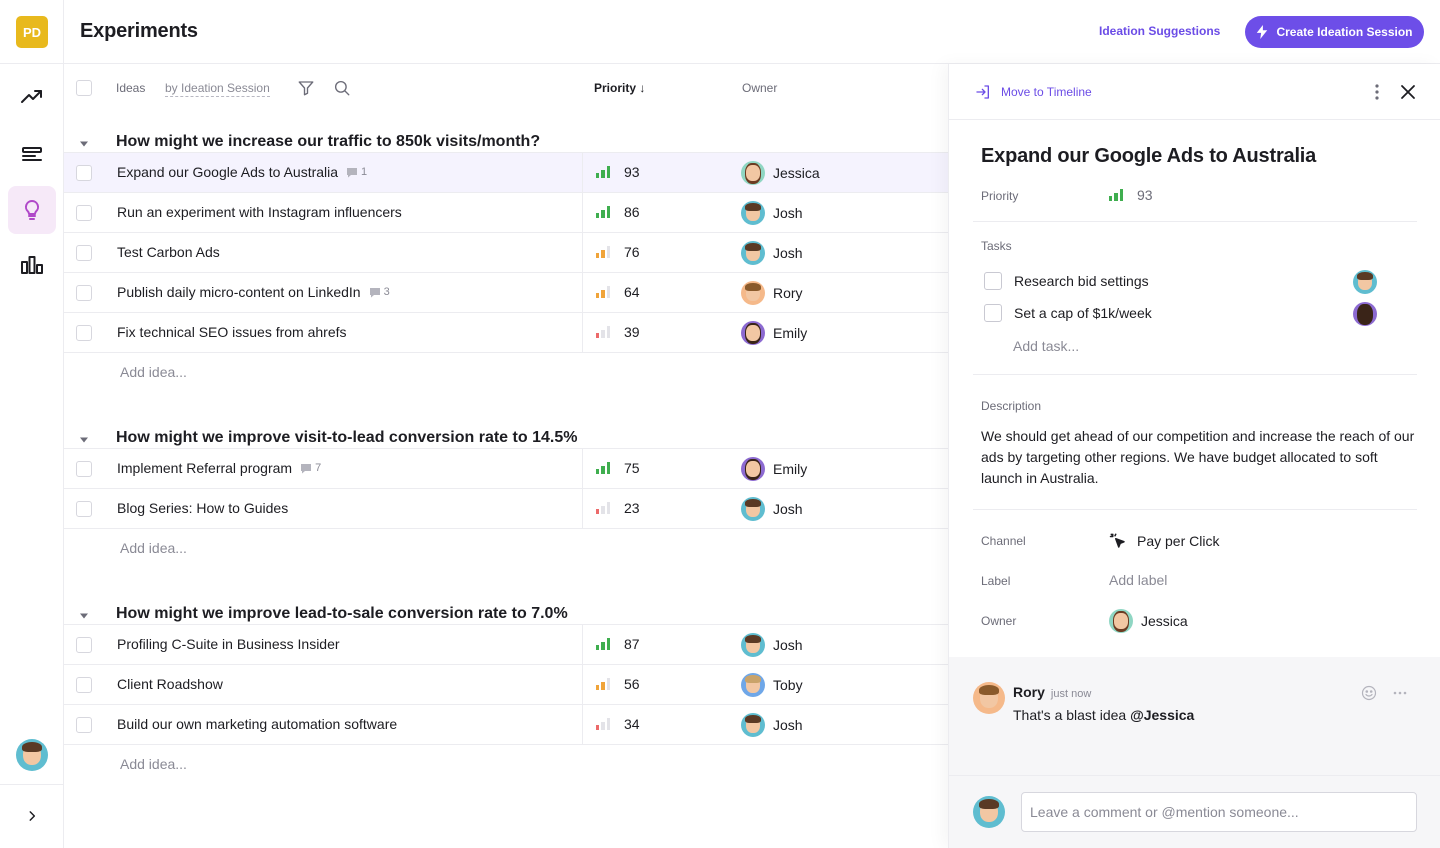 The image size is (1440, 848). I want to click on column-priority-sort: Priority ↓, so click(619, 88).